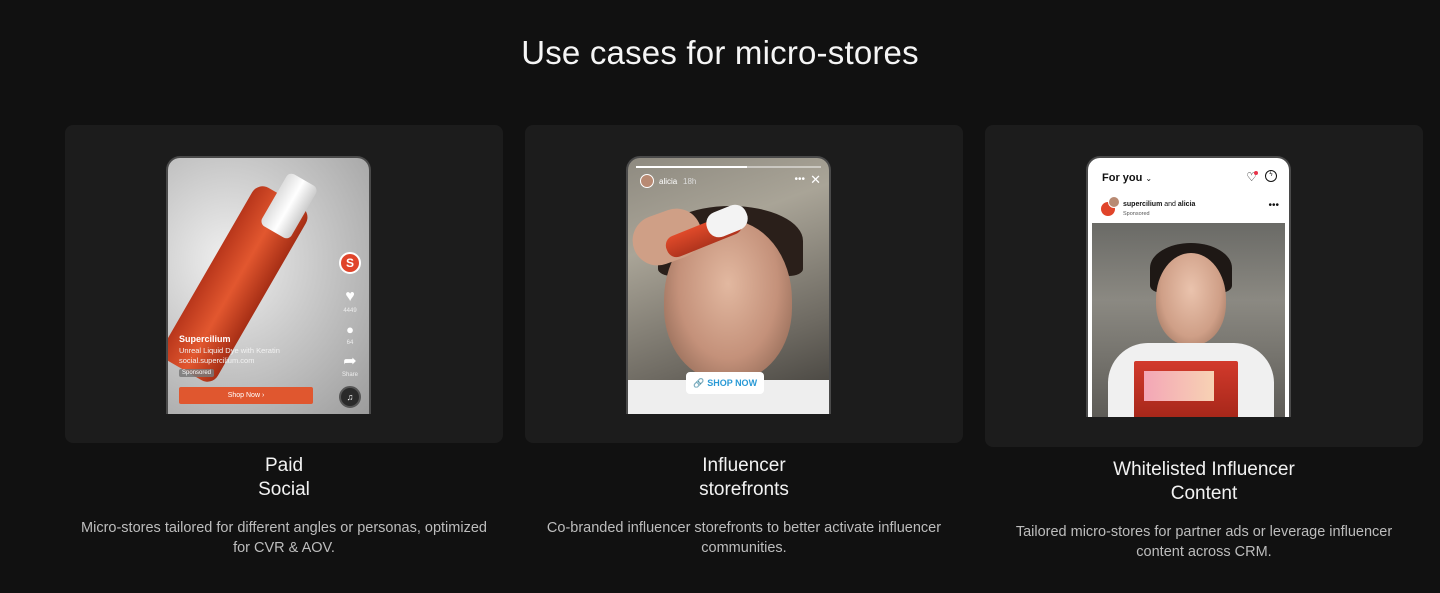  Describe the element at coordinates (349, 375) in the screenshot. I see `share-label: Share` at that location.